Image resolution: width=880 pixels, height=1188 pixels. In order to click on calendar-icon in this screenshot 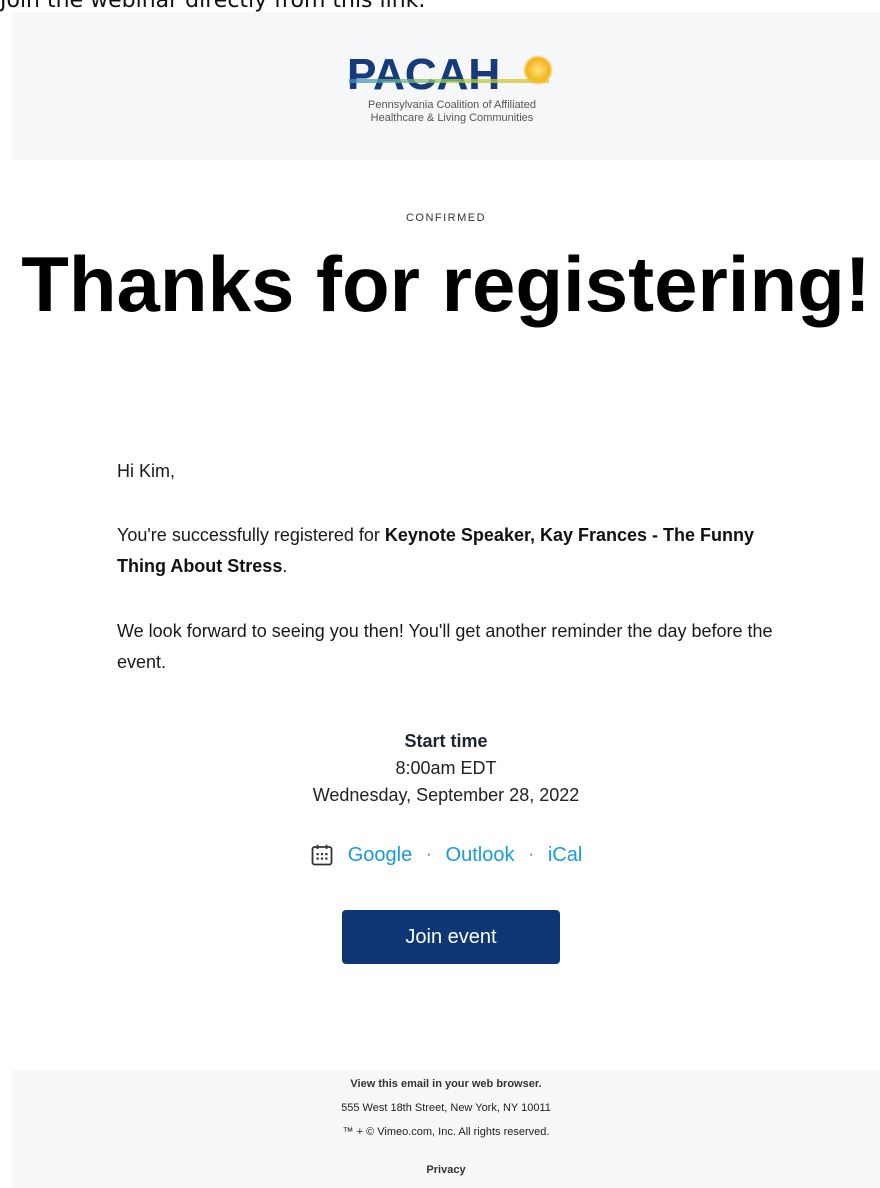, I will do `click(322, 855)`.